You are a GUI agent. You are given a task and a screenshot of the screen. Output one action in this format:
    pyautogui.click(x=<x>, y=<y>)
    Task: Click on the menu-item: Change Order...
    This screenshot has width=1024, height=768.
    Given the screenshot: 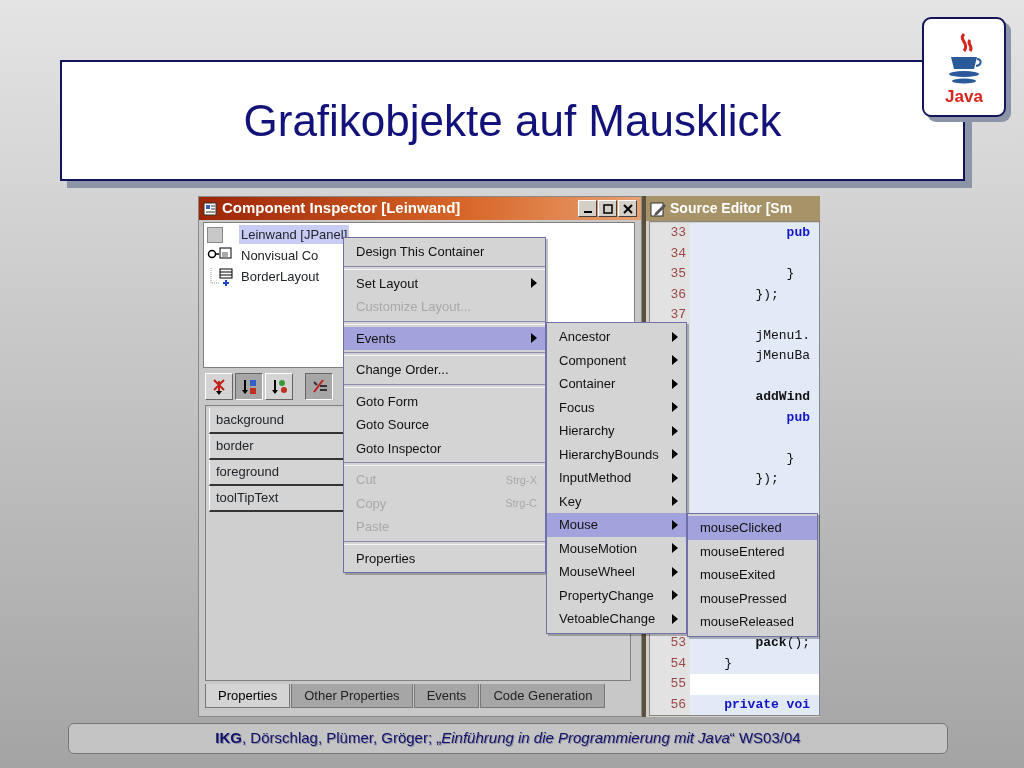 What is the action you would take?
    pyautogui.click(x=444, y=370)
    